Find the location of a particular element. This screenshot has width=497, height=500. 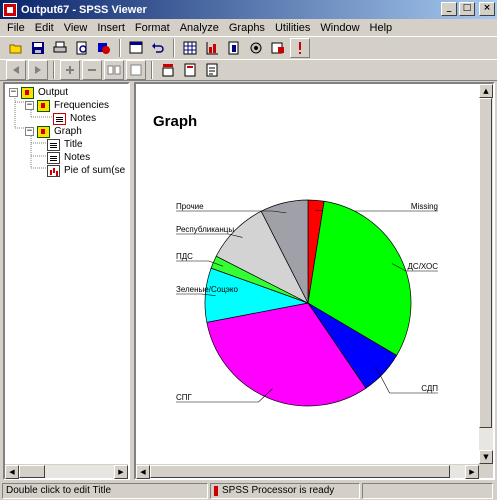

save-icon is located at coordinates (38, 48).